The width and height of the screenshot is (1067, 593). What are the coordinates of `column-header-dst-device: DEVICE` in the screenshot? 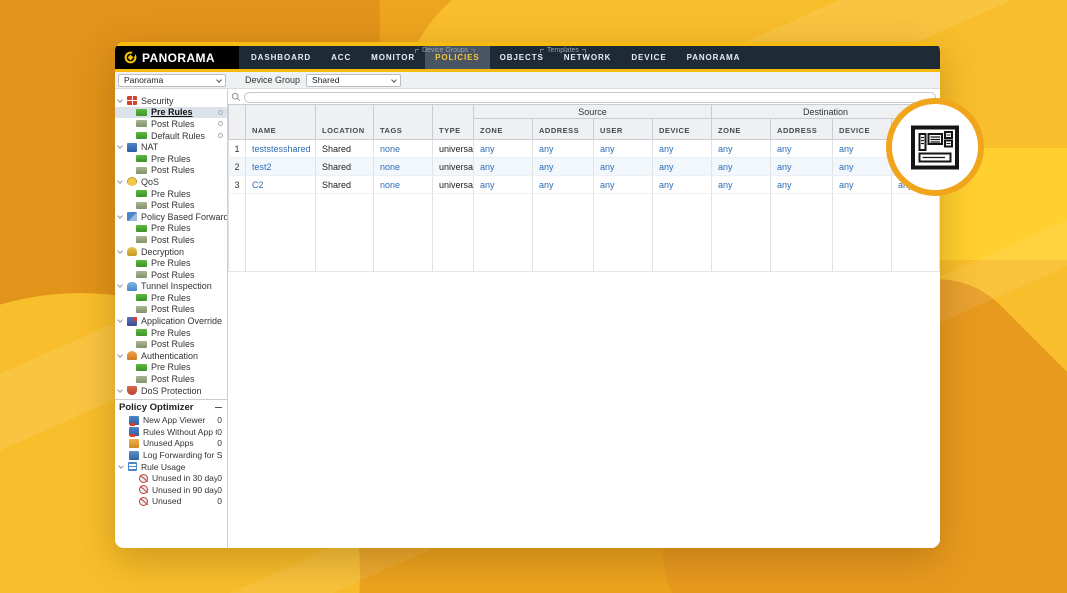 It's located at (862, 129).